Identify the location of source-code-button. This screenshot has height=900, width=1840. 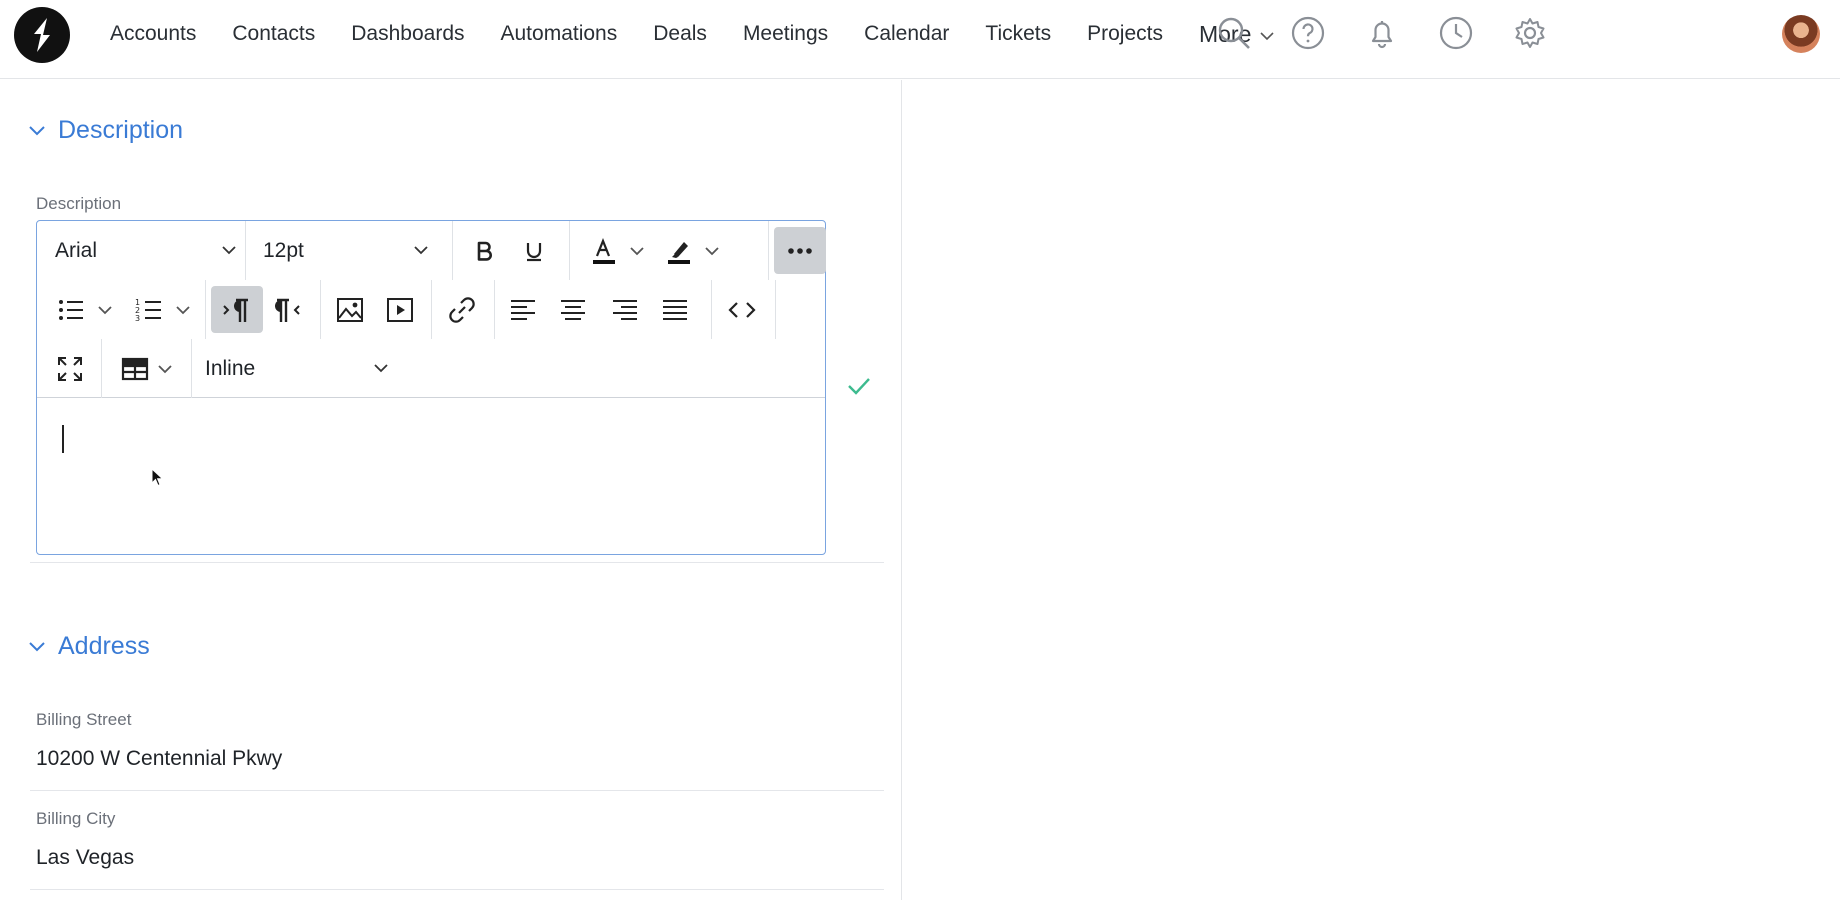
(742, 309).